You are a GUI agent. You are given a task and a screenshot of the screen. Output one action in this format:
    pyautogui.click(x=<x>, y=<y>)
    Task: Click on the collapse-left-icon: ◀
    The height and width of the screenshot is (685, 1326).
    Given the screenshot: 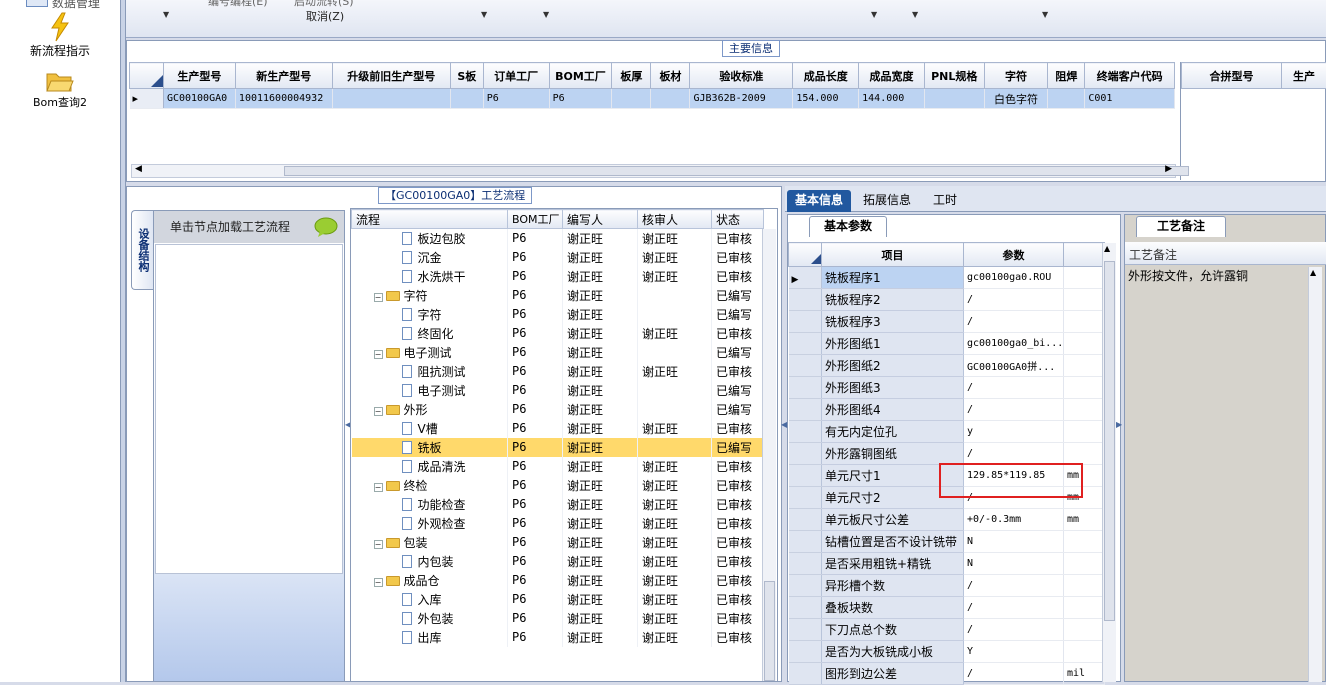 What is the action you would take?
    pyautogui.click(x=784, y=424)
    